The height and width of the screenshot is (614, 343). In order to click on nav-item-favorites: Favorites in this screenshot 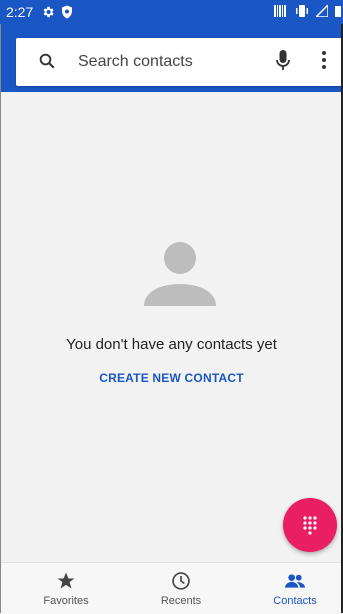, I will do `click(66, 588)`.